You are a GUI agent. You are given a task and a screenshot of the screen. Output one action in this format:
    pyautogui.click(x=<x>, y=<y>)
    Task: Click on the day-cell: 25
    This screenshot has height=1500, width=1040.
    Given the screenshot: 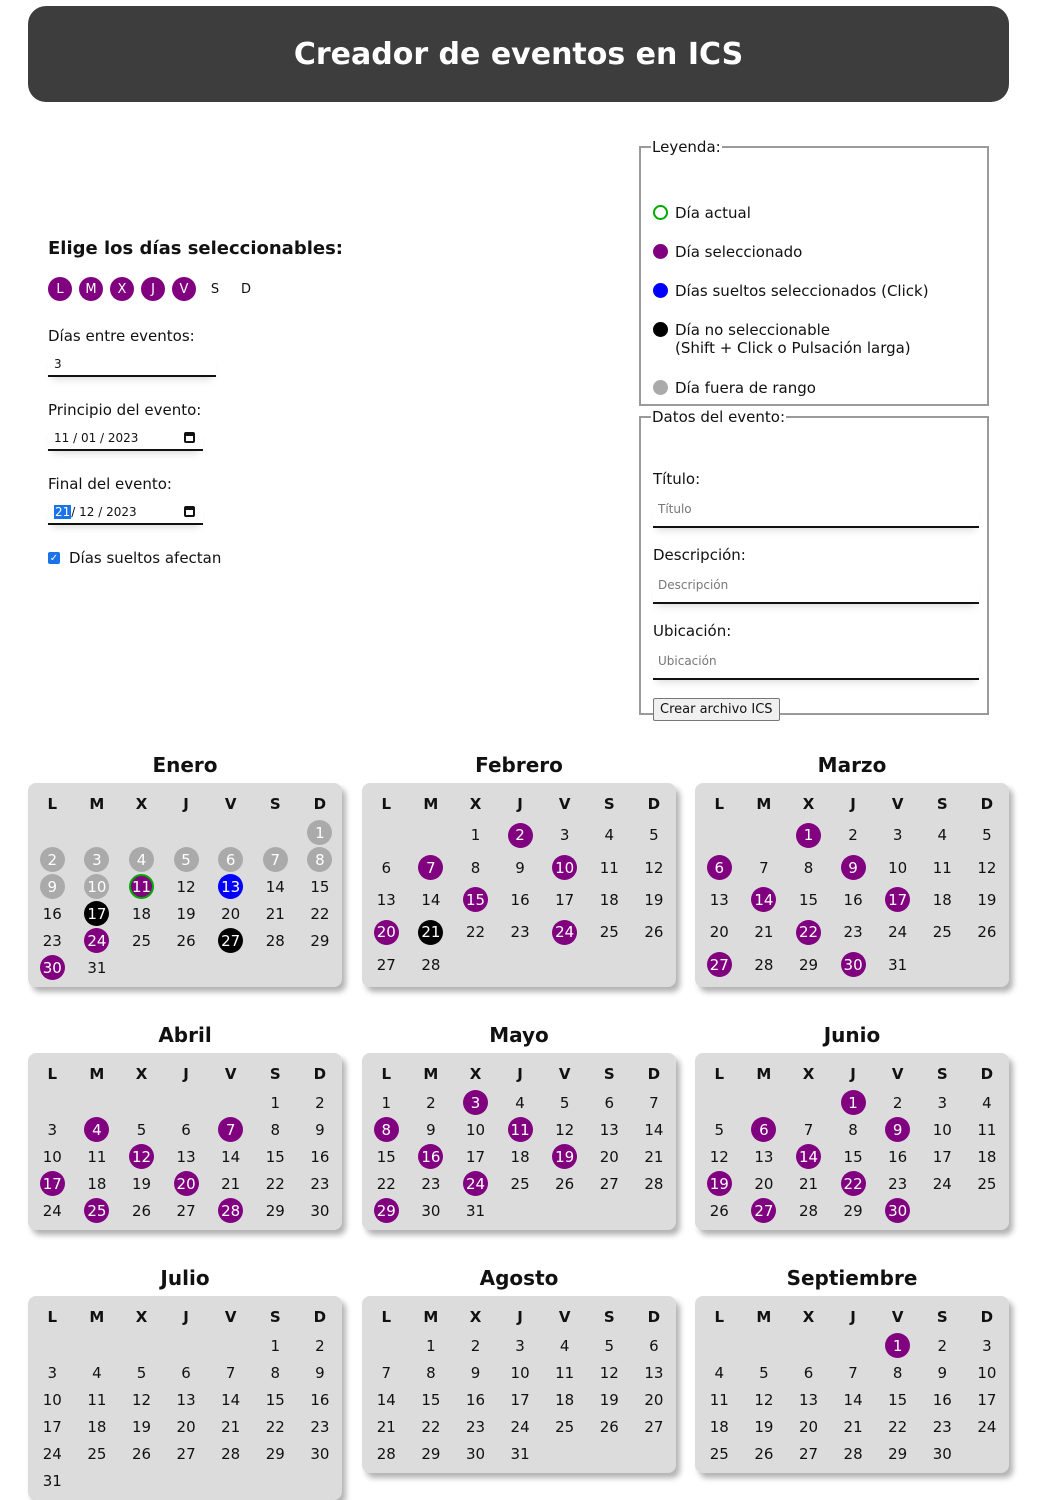 What is the action you would take?
    pyautogui.click(x=97, y=1453)
    